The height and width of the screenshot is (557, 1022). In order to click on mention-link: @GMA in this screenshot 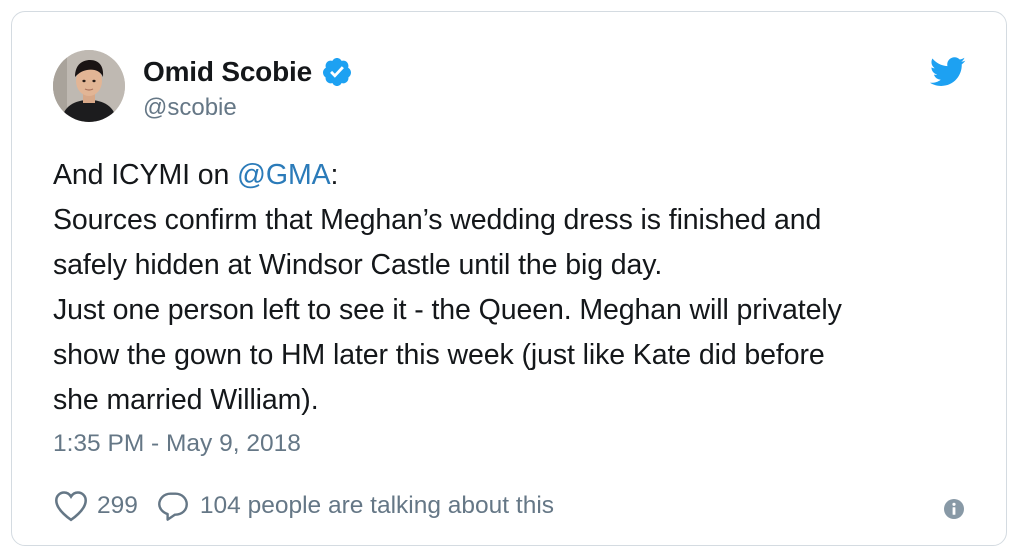, I will do `click(284, 175)`.